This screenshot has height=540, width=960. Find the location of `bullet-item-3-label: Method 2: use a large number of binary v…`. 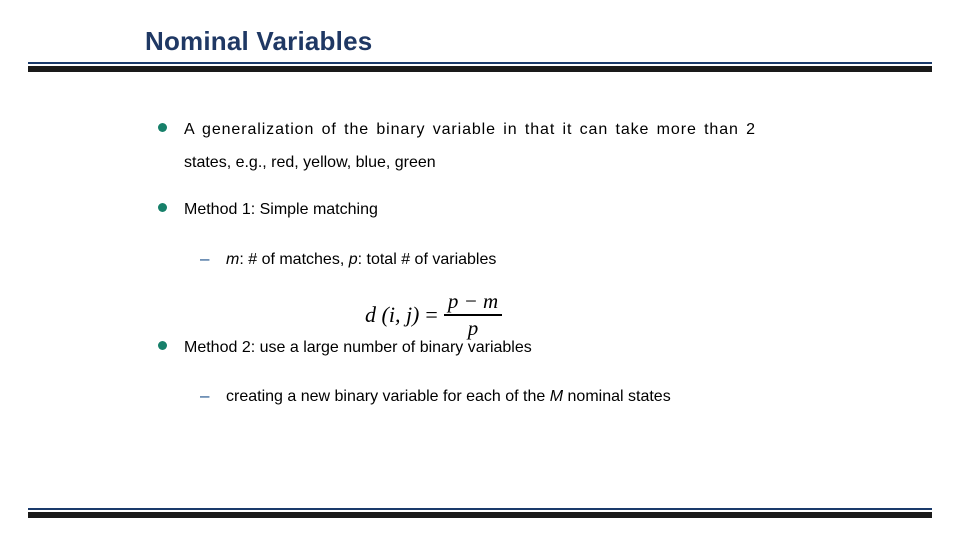

bullet-item-3-label: Method 2: use a large number of binary v… is located at coordinates (358, 347).